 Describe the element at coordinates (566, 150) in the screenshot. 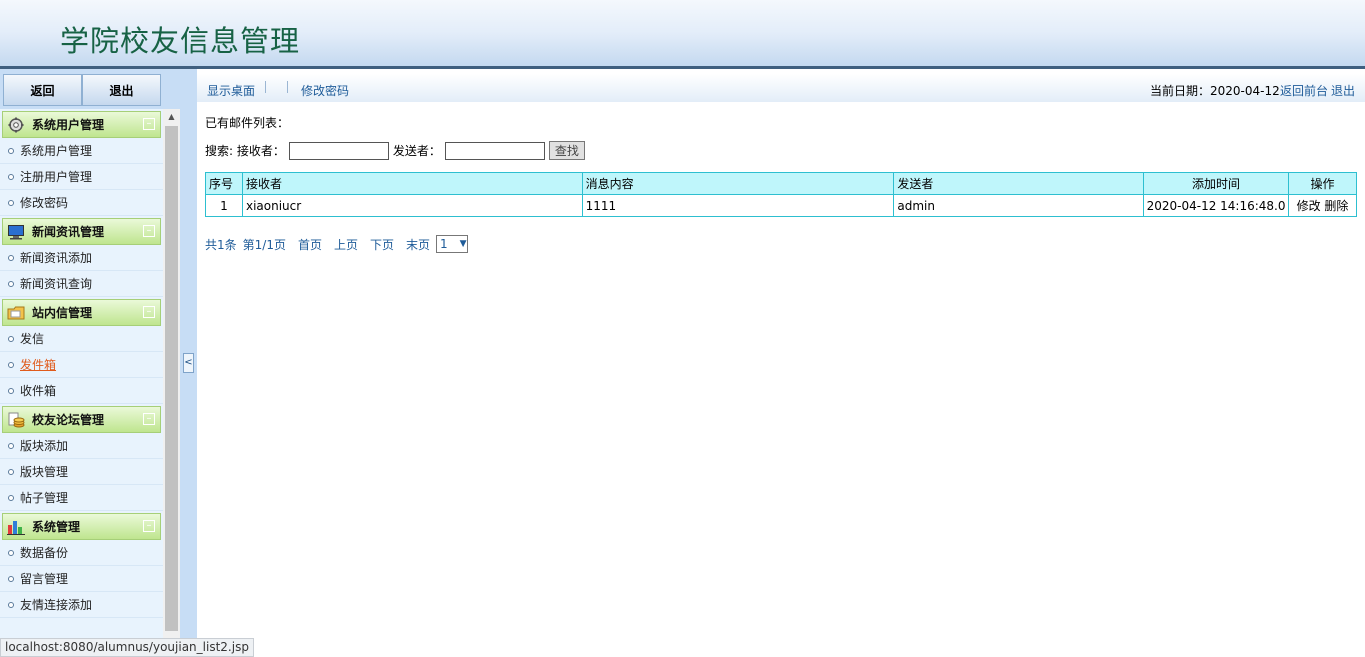

I see `search-button: 查找` at that location.